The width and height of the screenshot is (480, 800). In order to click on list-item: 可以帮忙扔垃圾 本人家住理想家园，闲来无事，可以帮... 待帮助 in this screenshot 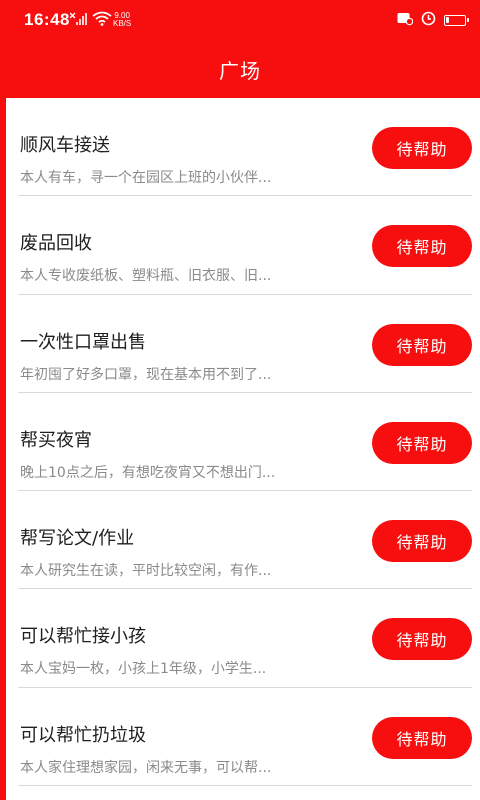, I will do `click(245, 737)`.